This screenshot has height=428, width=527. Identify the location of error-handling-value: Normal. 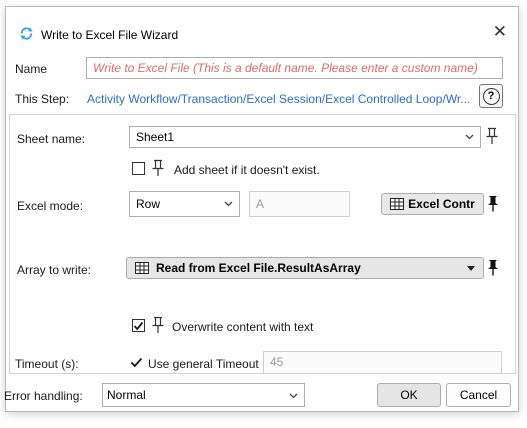
(126, 395).